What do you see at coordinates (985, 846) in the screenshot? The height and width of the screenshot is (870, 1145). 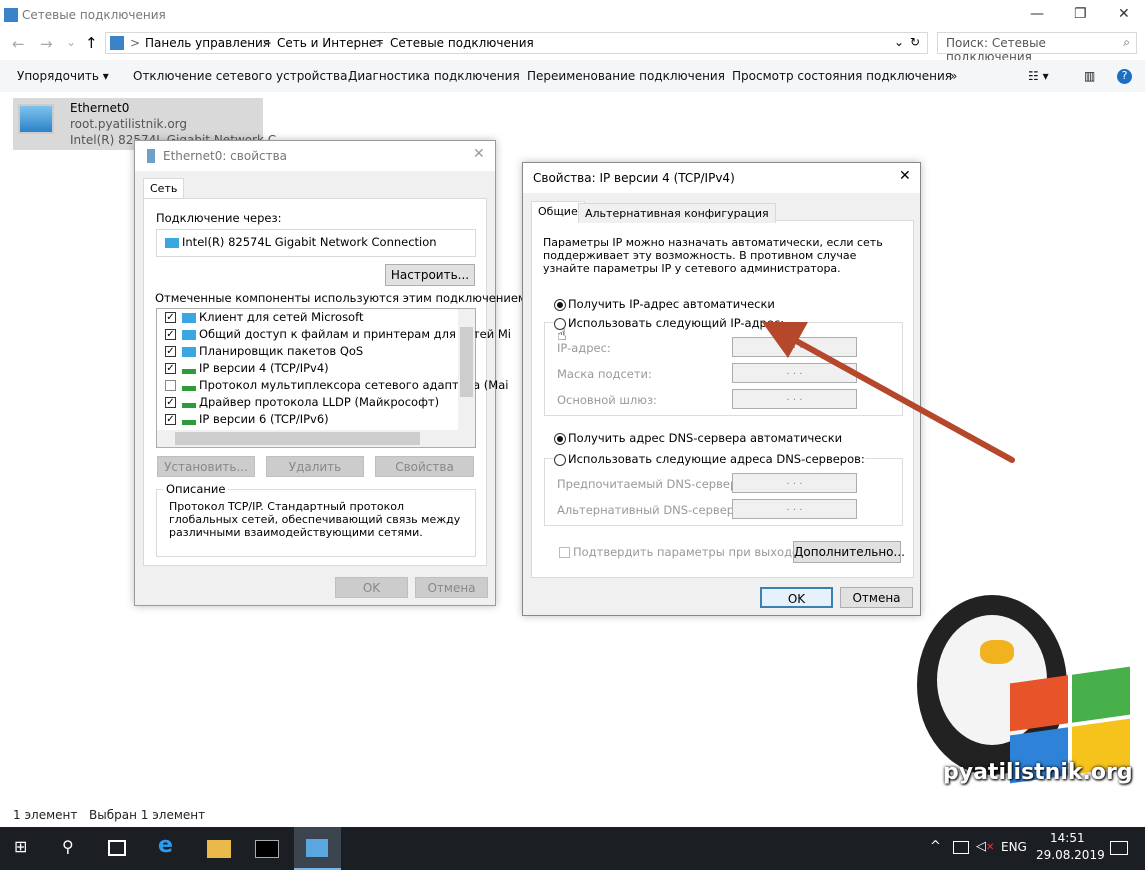 I see `volume-muted-icon: ◁✕` at bounding box center [985, 846].